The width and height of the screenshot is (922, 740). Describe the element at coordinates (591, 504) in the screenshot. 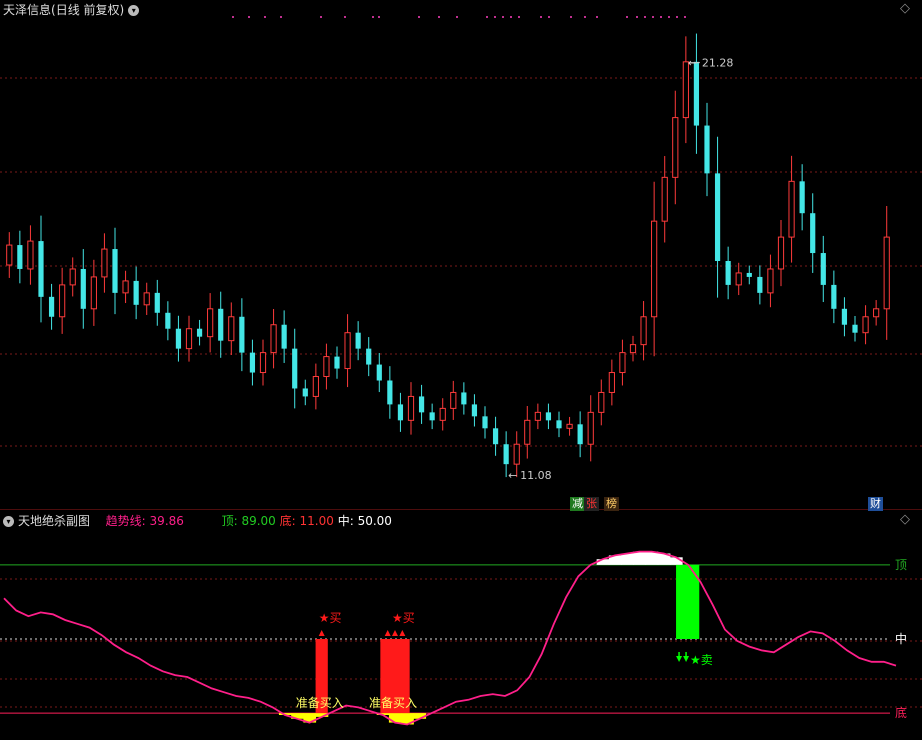

I see `badge-limit-up: 张` at that location.